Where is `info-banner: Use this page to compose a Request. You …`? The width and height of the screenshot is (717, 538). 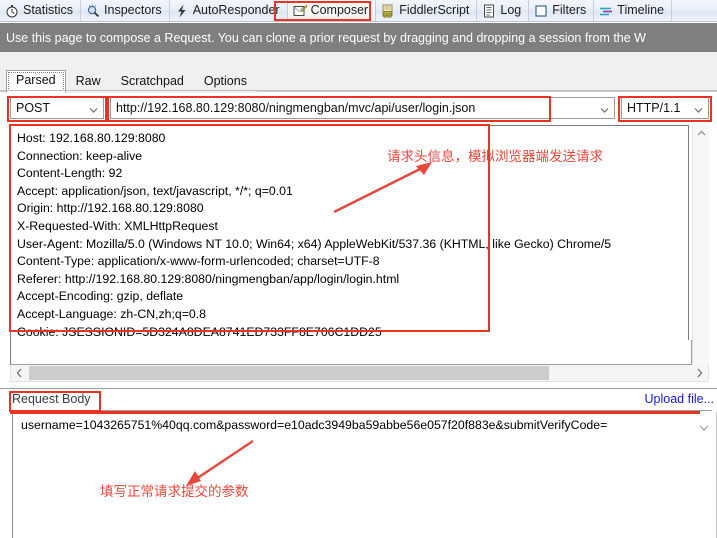
info-banner: Use this page to compose a Request. You … is located at coordinates (358, 37).